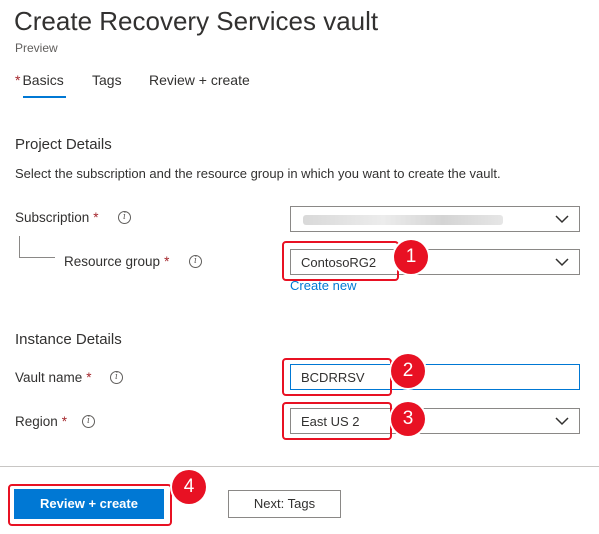  Describe the element at coordinates (340, 261) in the screenshot. I see `callout-box-resource-group` at that location.